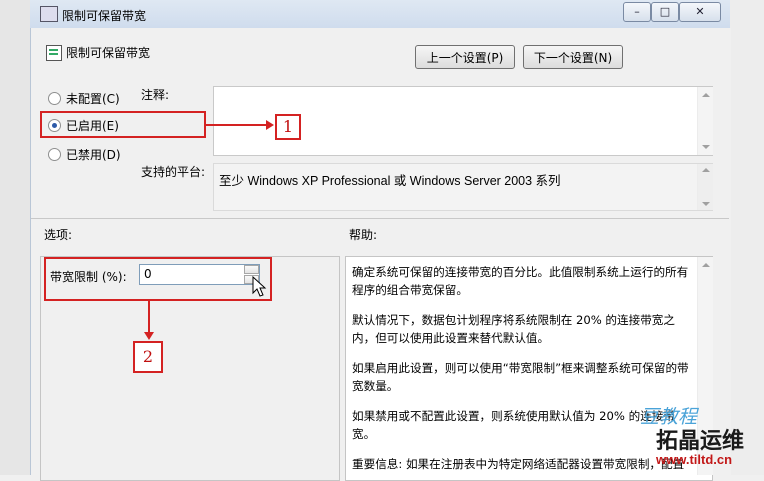  What do you see at coordinates (665, 12) in the screenshot?
I see `maximize-button: □` at bounding box center [665, 12].